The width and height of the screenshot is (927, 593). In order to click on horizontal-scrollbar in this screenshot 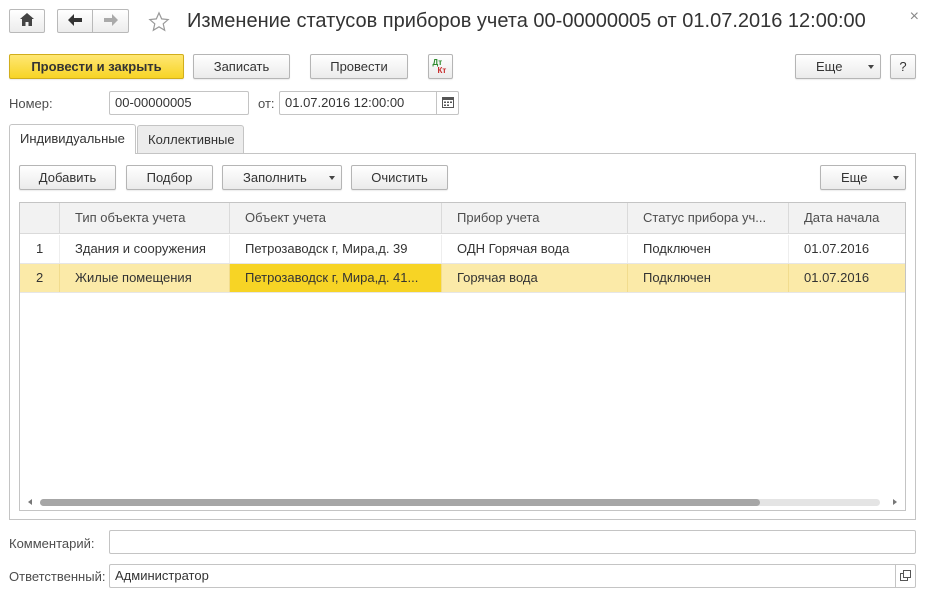, I will do `click(462, 502)`.